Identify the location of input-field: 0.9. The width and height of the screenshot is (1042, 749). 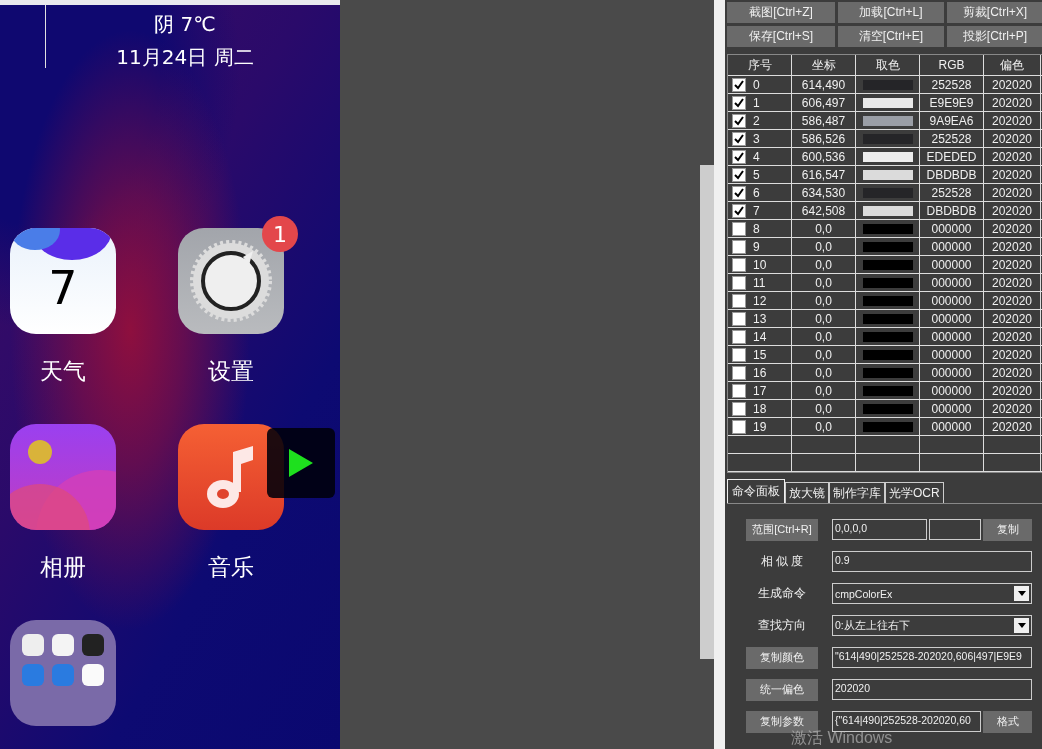
(932, 561).